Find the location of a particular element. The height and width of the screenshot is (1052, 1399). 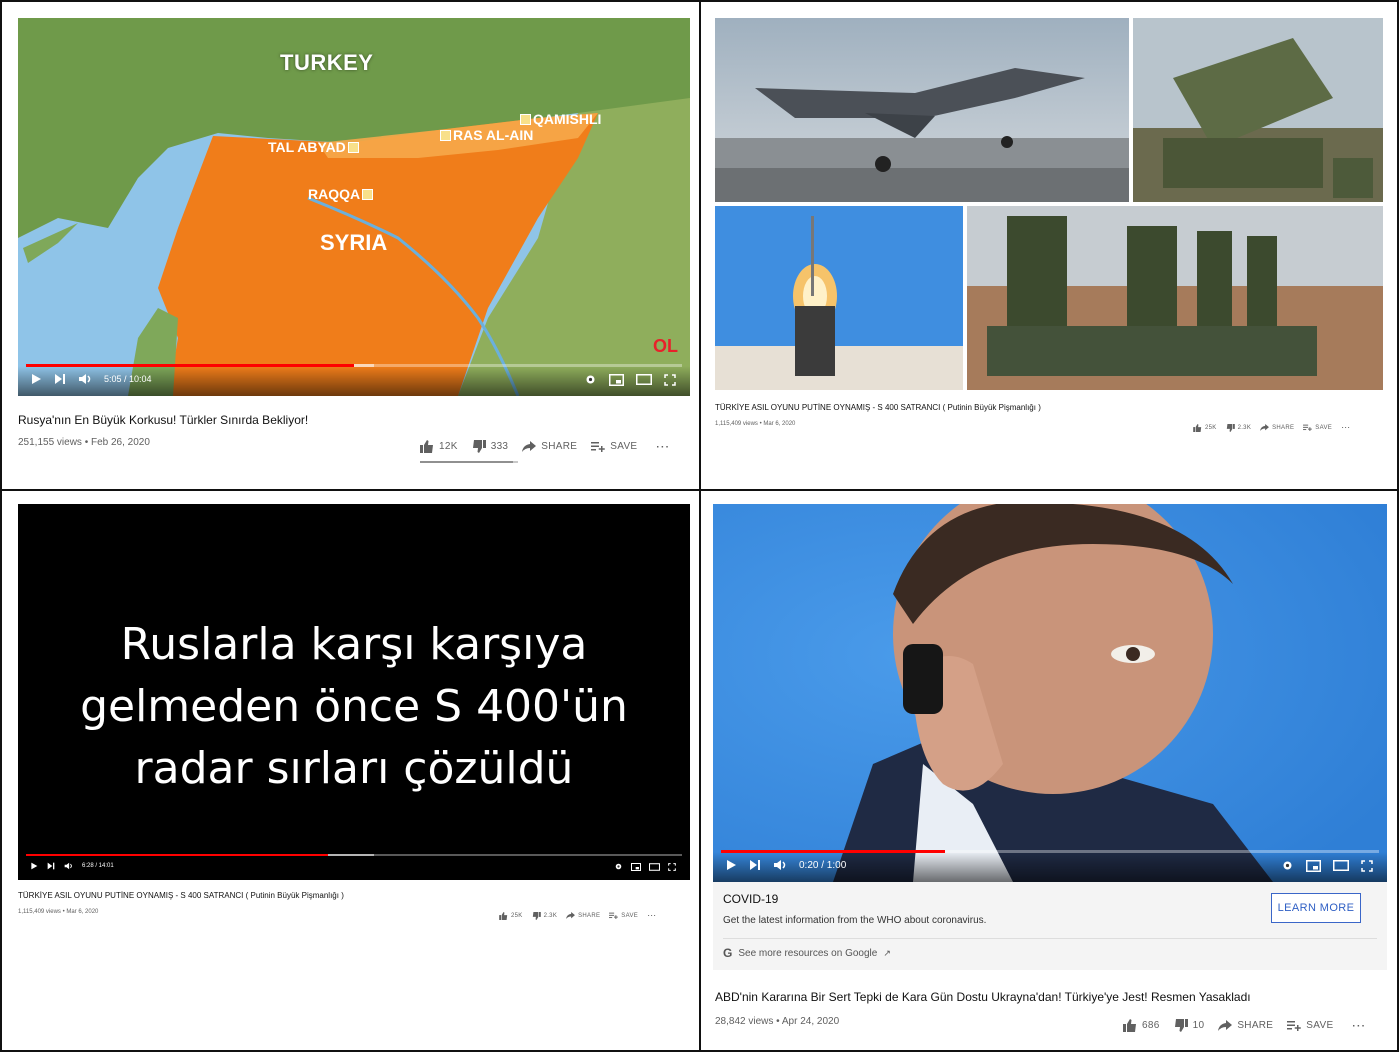

dislike-button: 10 is located at coordinates (1189, 1025).